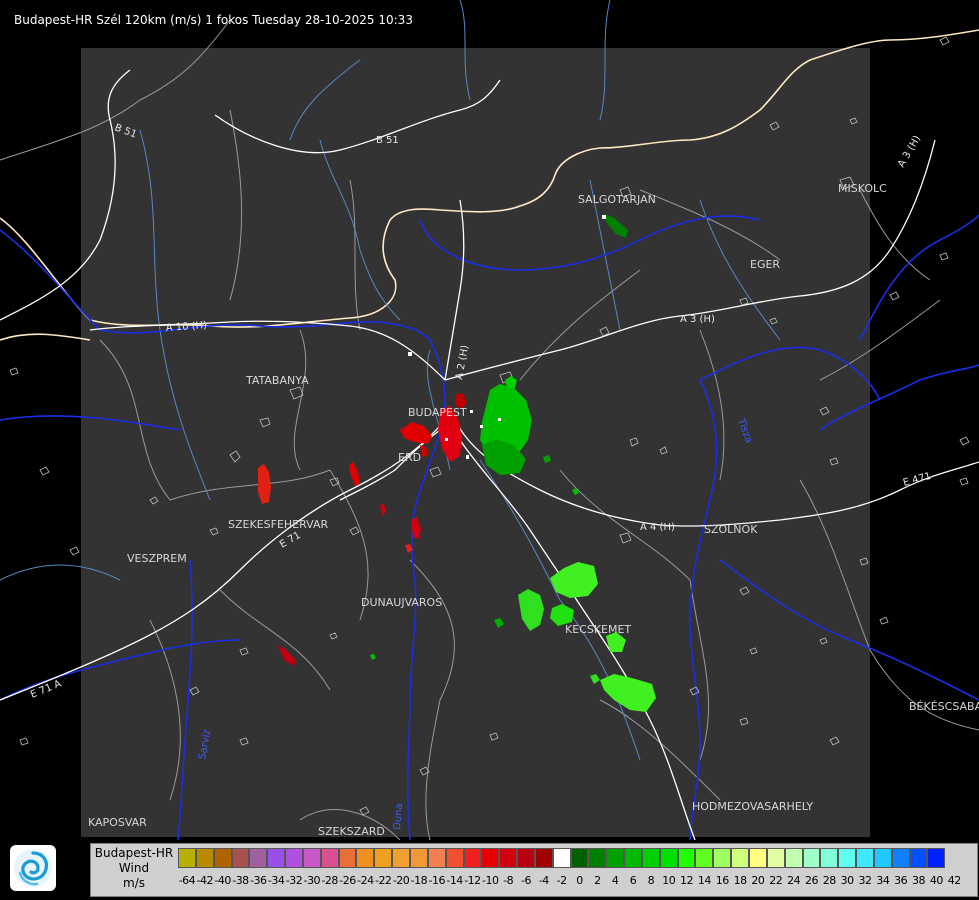 Image resolution: width=979 pixels, height=900 pixels. I want to click on legend-tick-label: 14, so click(704, 880).